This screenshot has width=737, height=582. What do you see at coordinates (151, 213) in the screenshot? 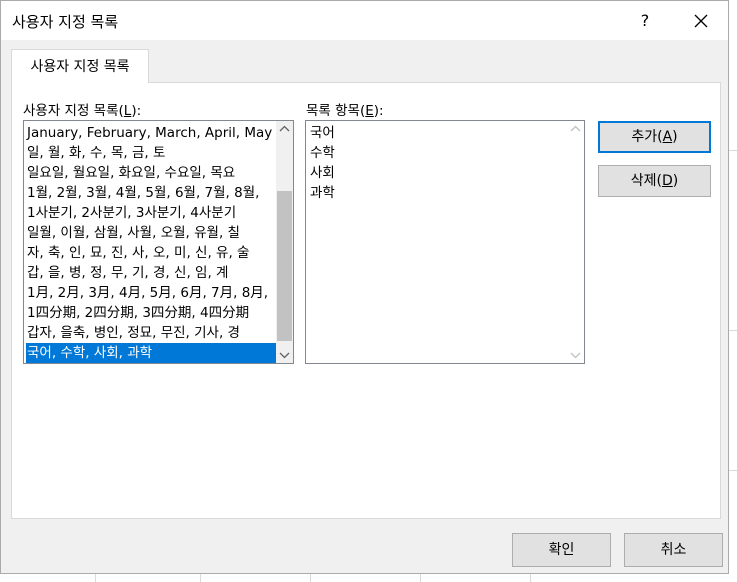
I see `custom-list-item: 1사분기, 2사분기, 3사분기, 4사분기` at bounding box center [151, 213].